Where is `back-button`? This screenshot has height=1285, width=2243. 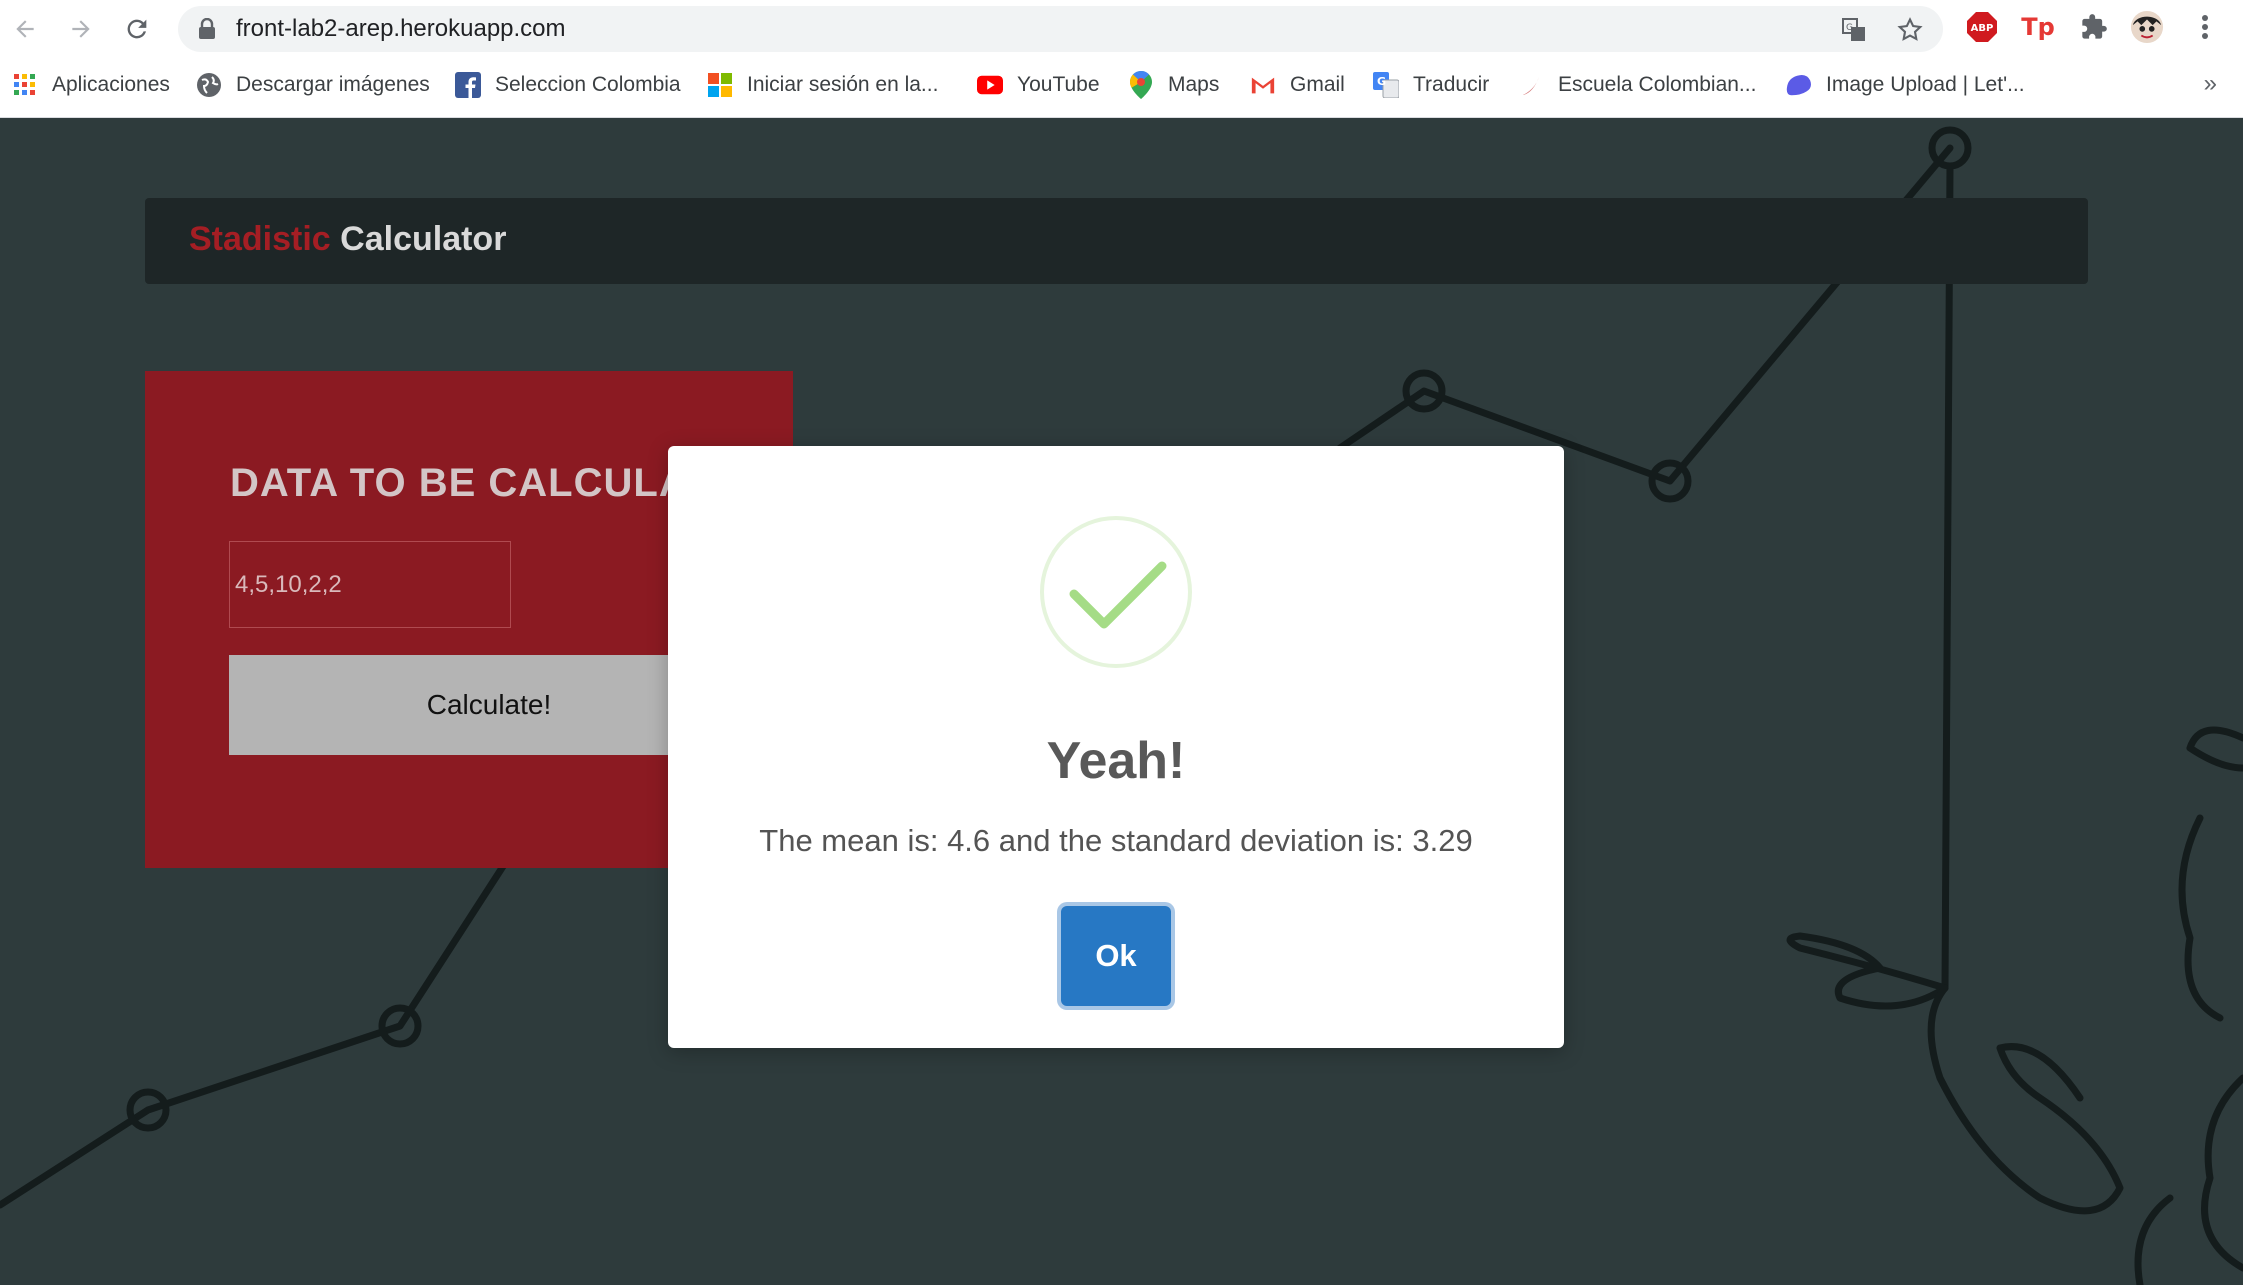
back-button is located at coordinates (25, 29).